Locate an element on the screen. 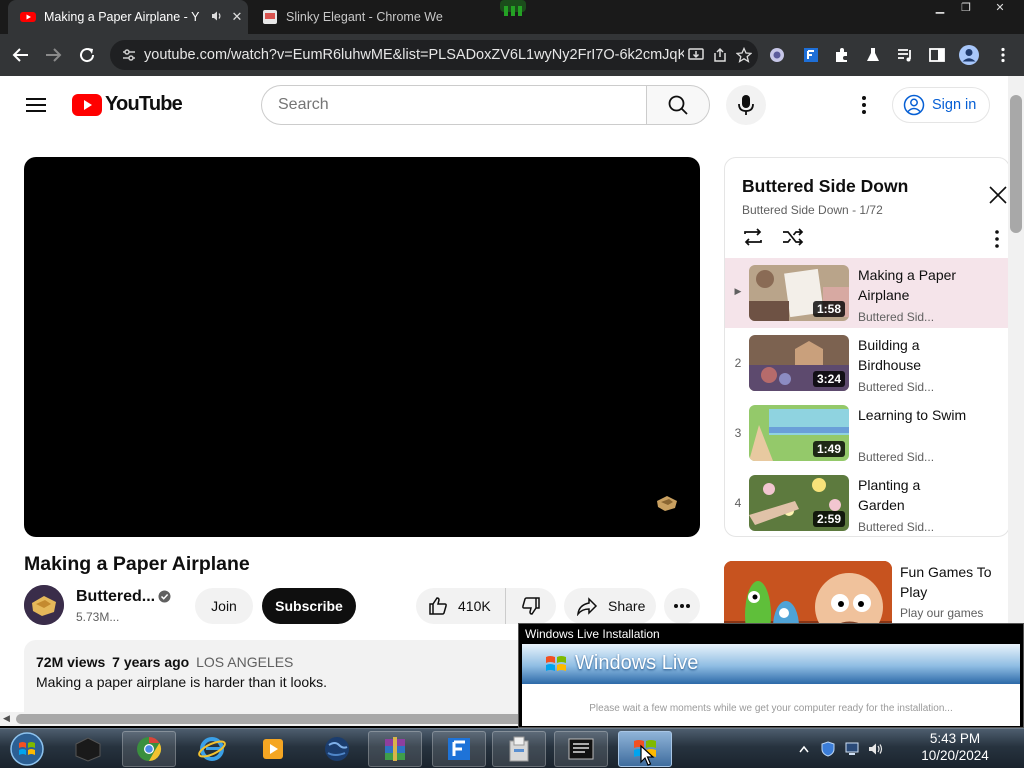 This screenshot has width=1024, height=768. guide-menu-button is located at coordinates (36, 105).